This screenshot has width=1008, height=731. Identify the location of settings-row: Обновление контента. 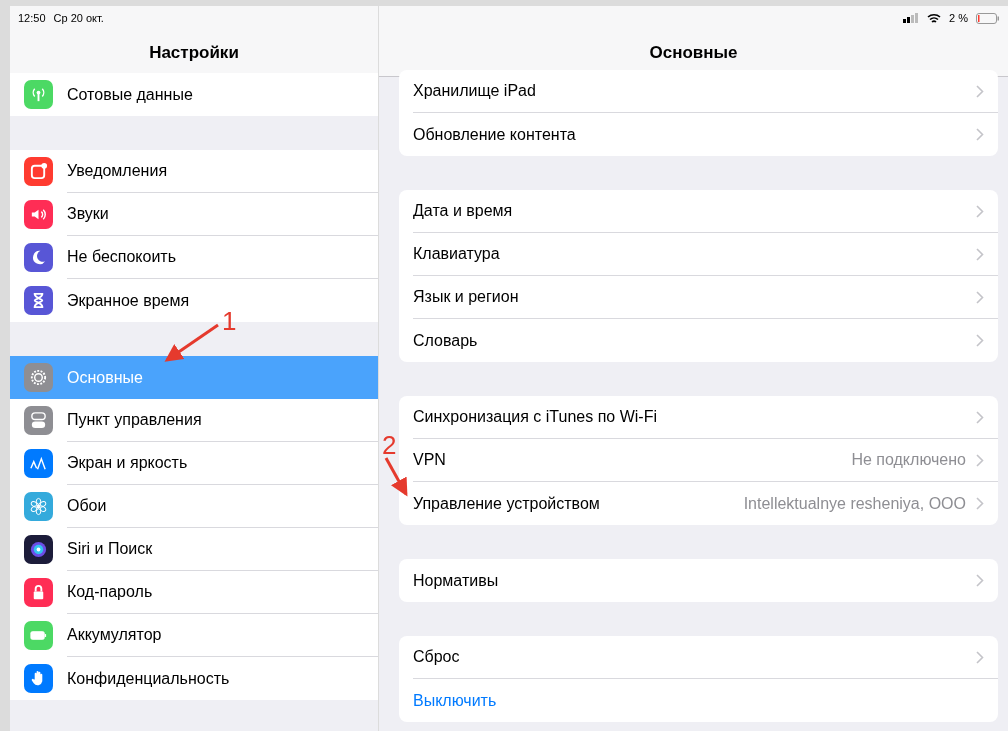
(698, 134).